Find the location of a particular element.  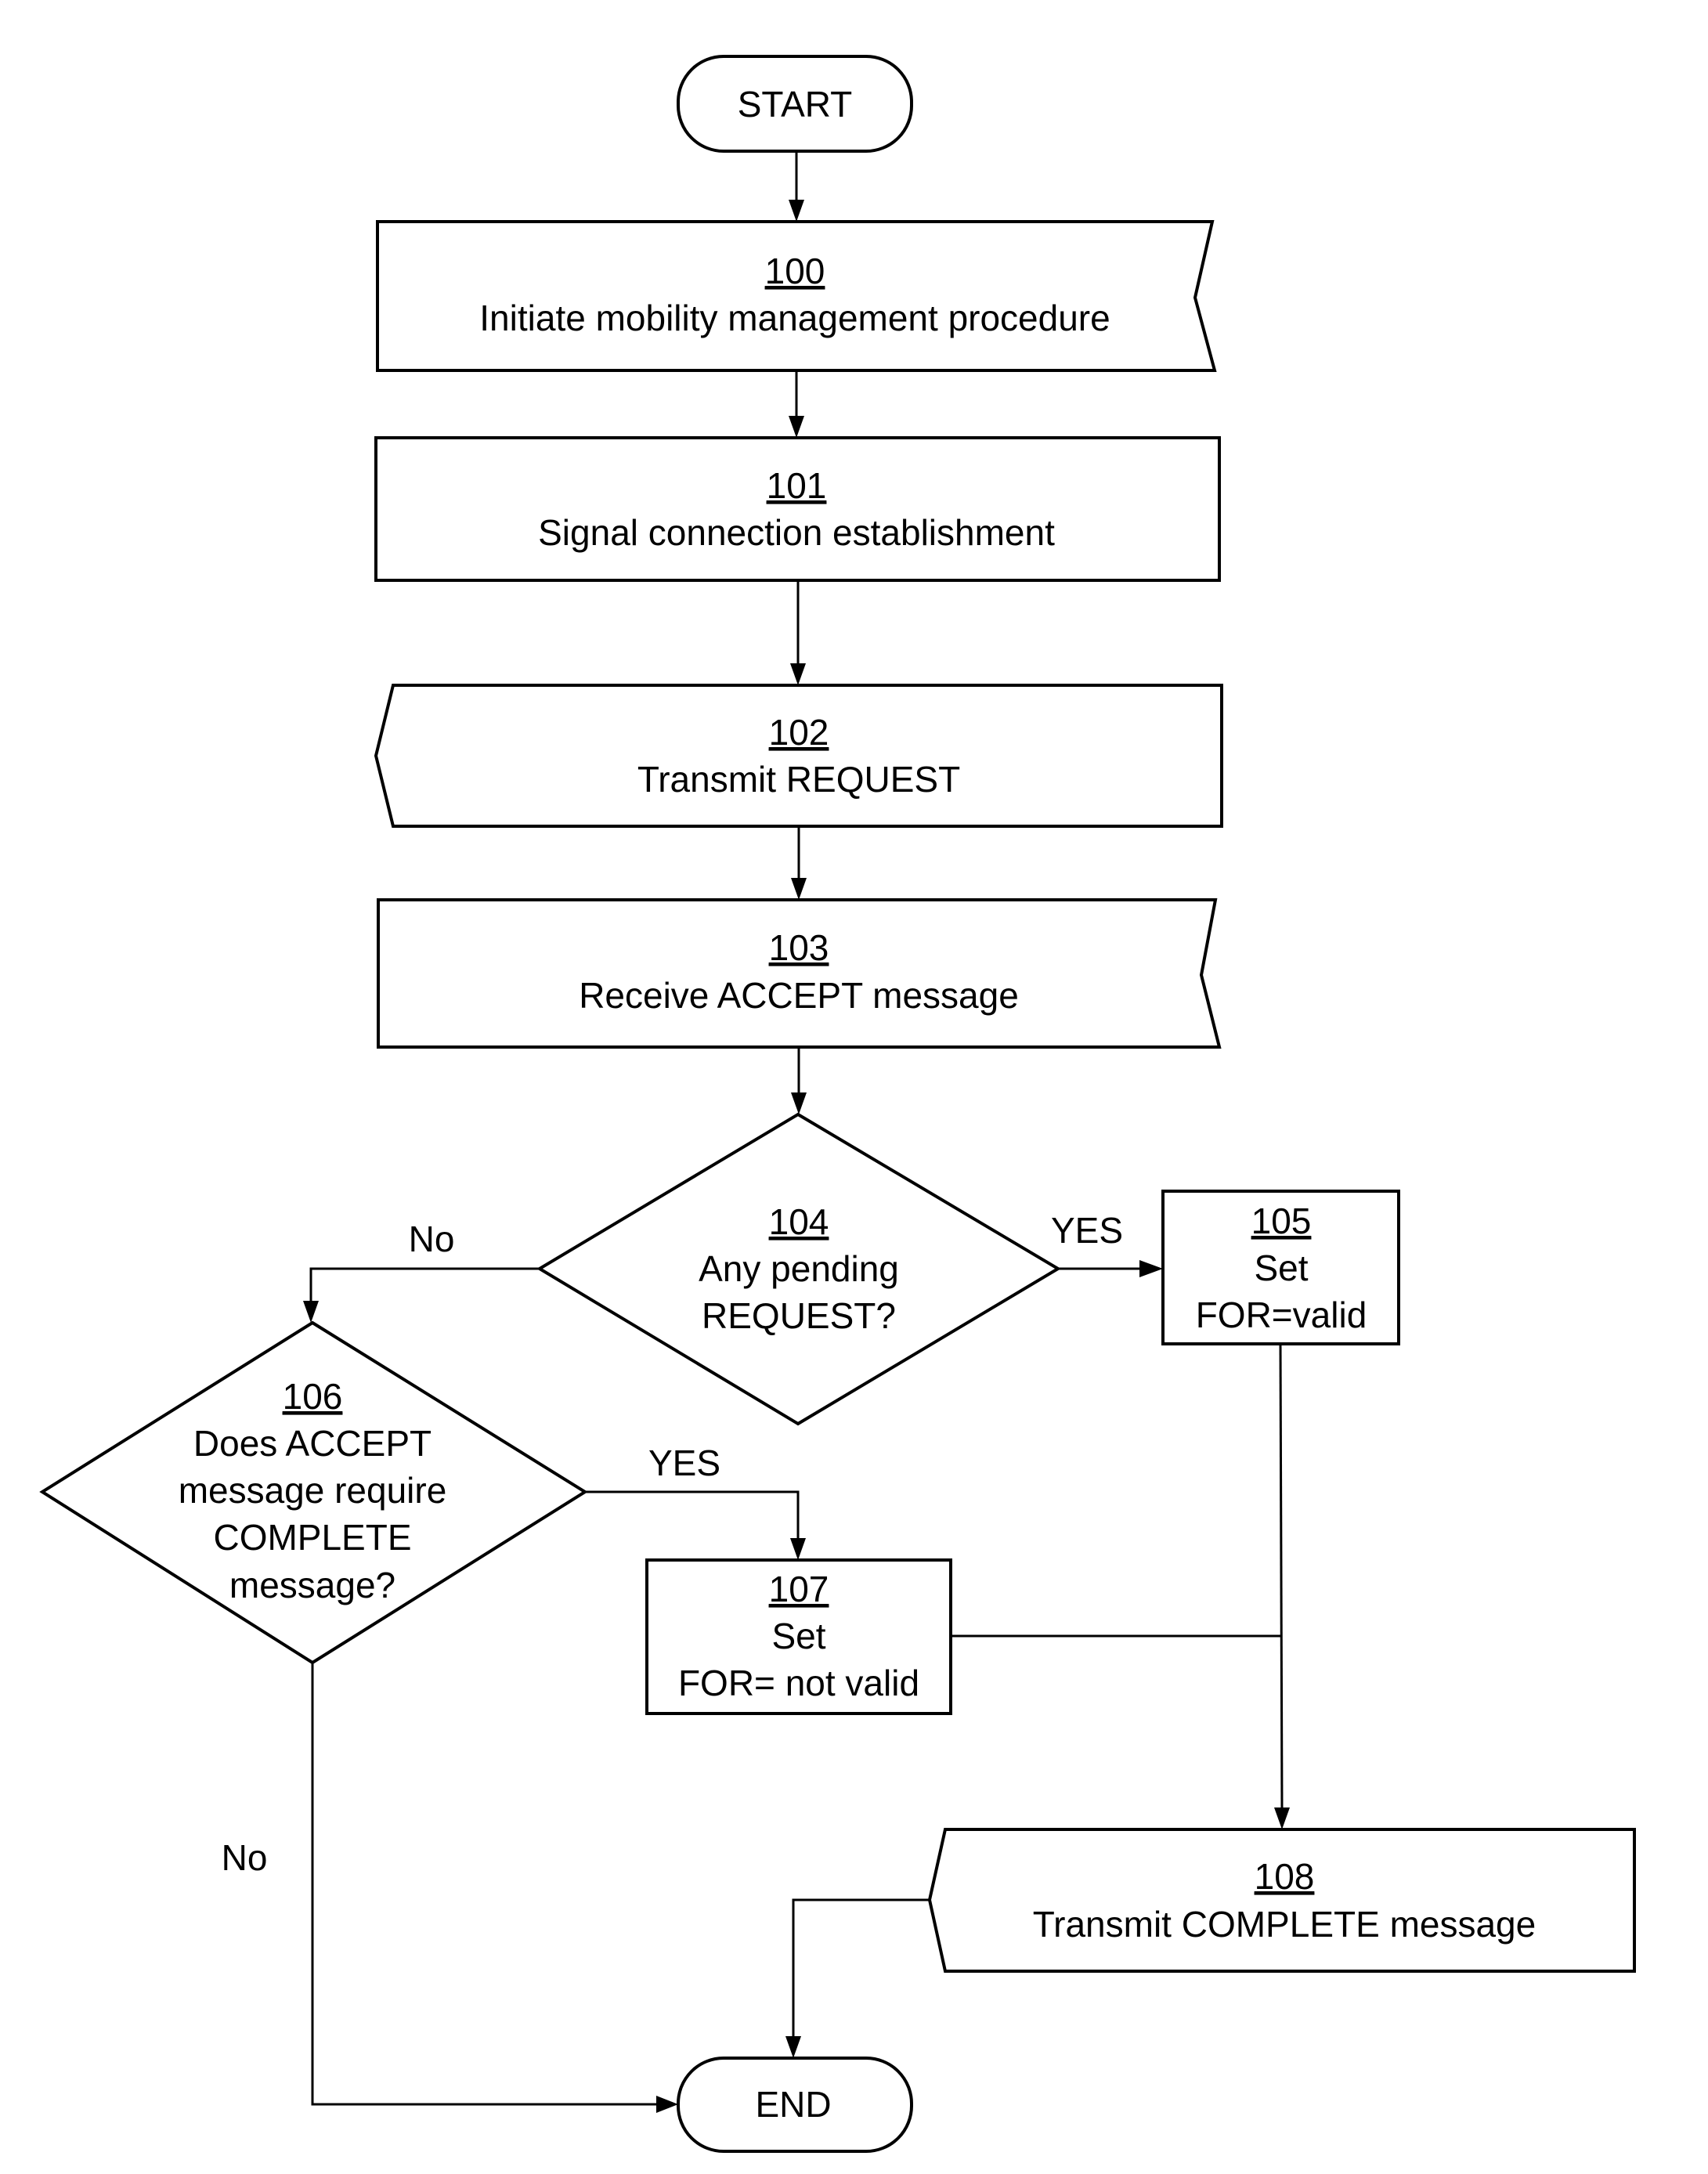

step-label: FOR= not valid is located at coordinates (798, 1683).